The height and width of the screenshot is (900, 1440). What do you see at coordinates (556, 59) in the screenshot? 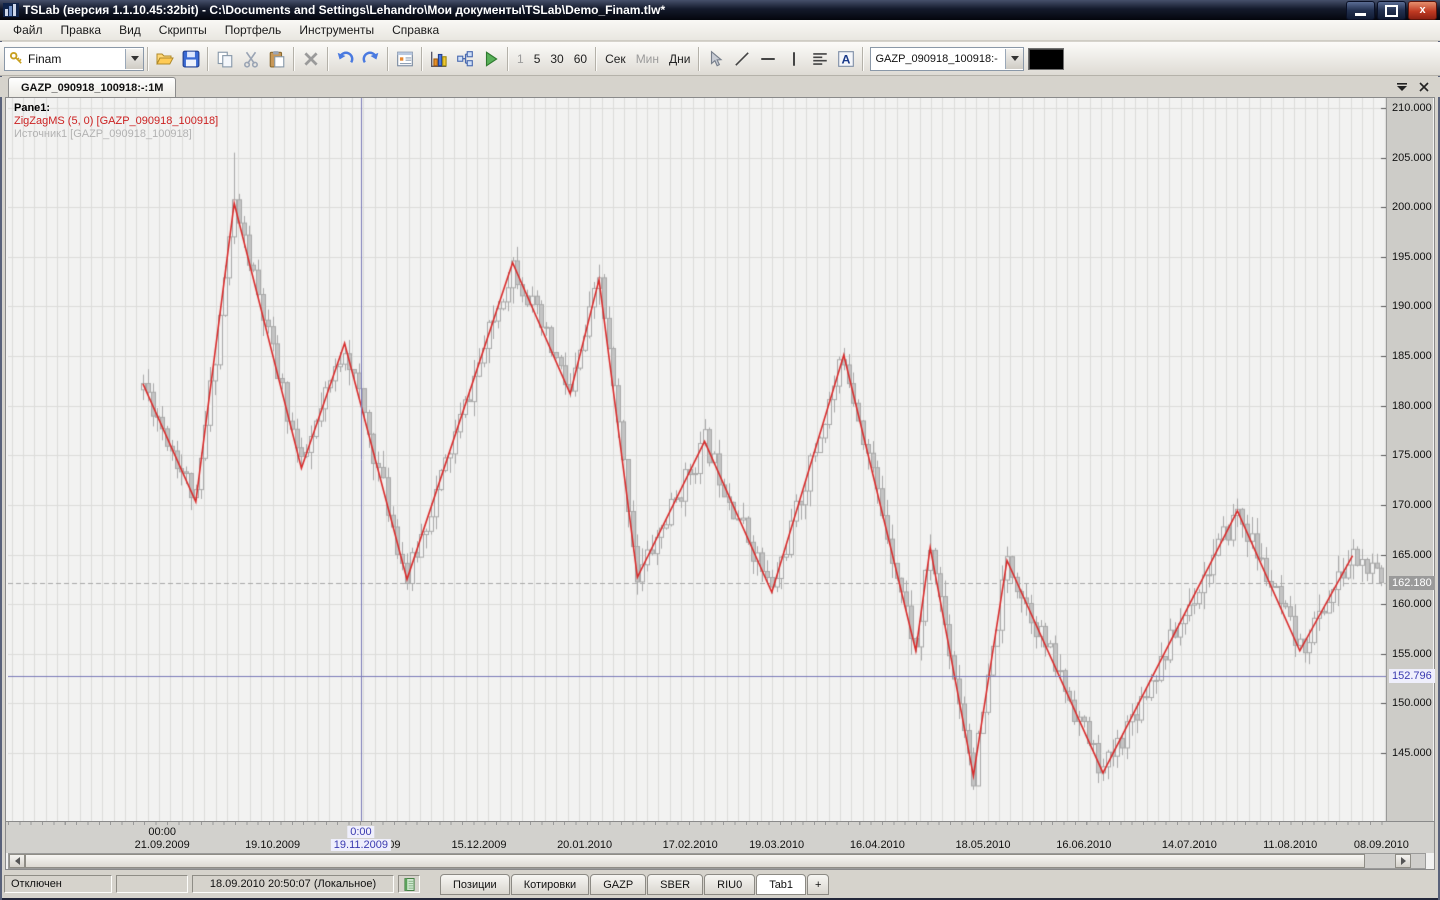
I see `timeframe-30-button: 30` at bounding box center [556, 59].